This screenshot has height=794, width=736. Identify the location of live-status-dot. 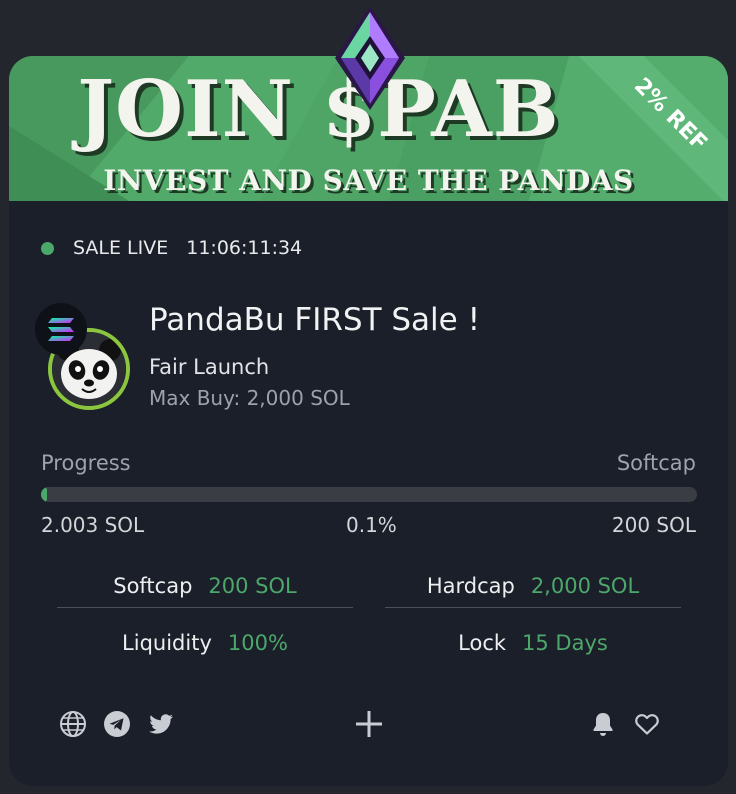
(47, 248).